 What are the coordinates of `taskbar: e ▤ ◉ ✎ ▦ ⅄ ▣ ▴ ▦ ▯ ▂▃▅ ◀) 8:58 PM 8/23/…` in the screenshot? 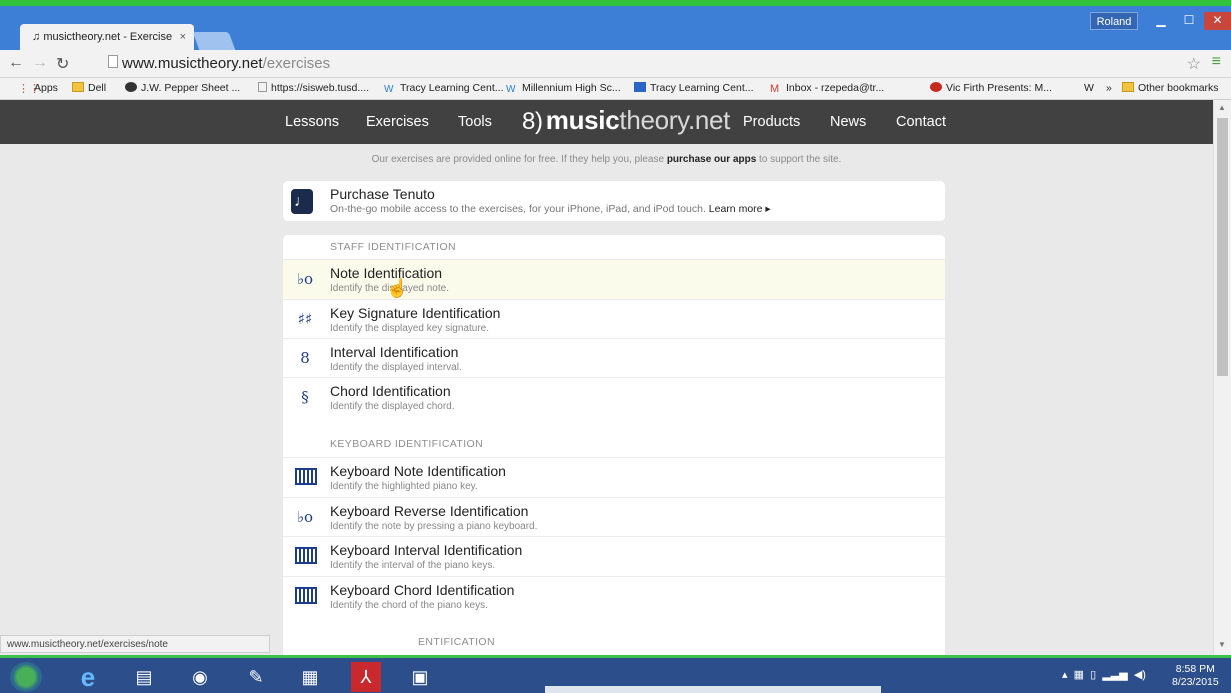 It's located at (615, 674).